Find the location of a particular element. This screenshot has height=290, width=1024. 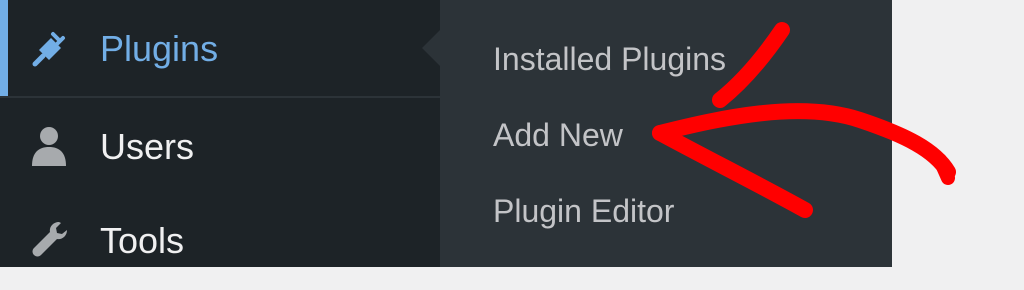

submenu-item-installed-plugins: Installed Plugins is located at coordinates (653, 59).